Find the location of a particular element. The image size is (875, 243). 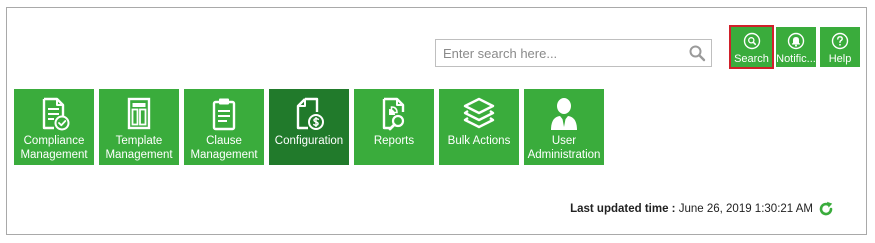

tile-label-line-1: Clause is located at coordinates (224, 141).